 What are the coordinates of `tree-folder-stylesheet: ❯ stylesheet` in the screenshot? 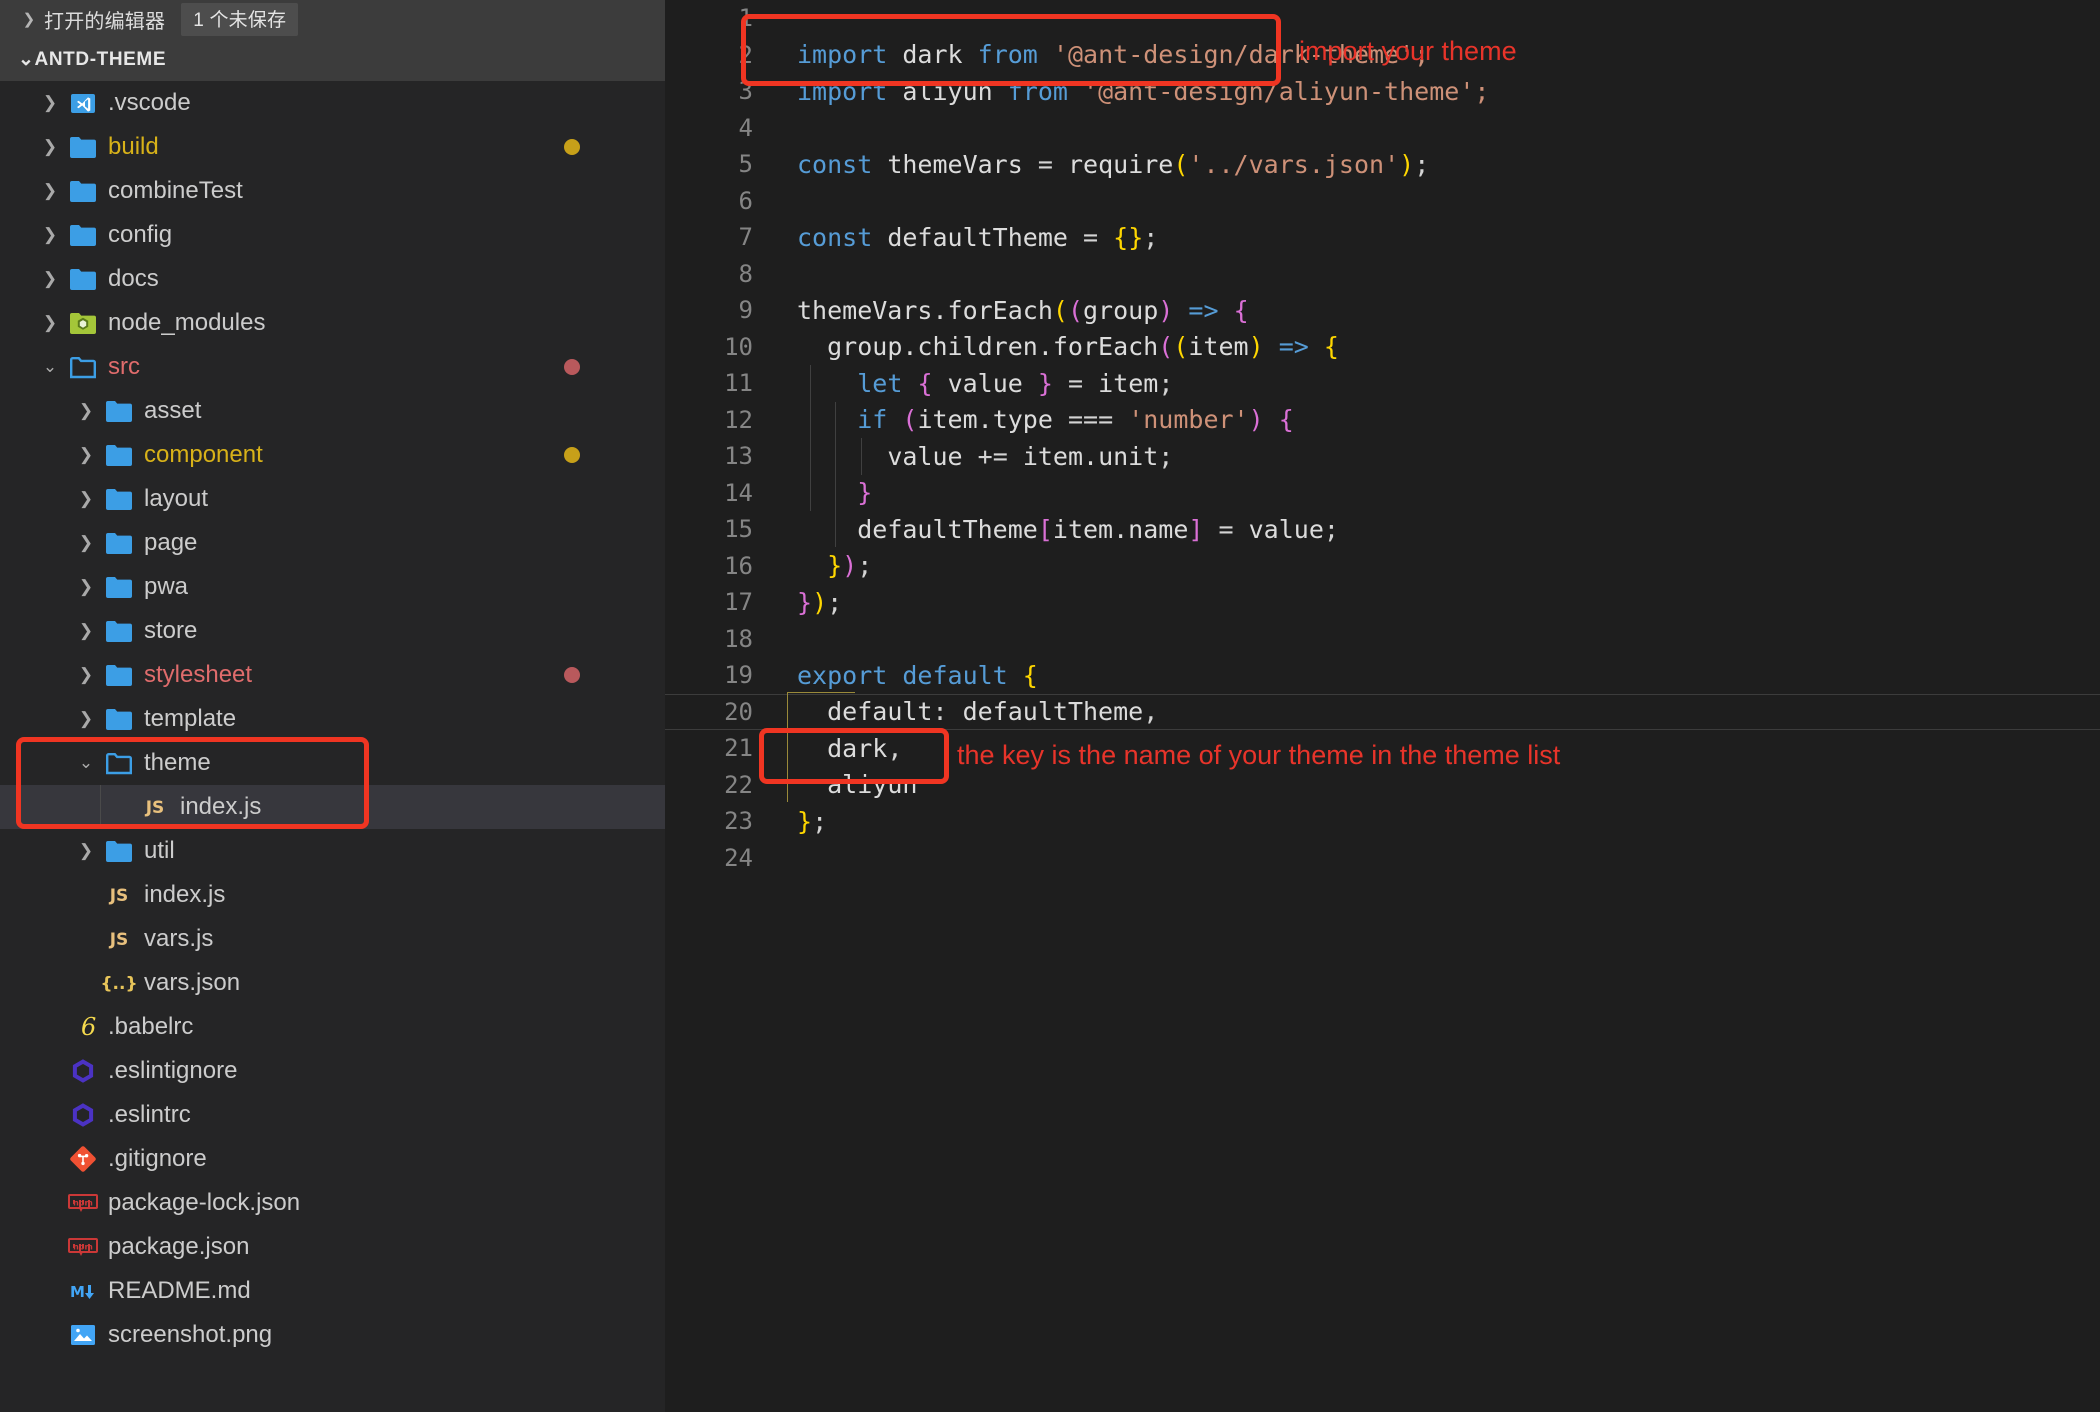 It's located at (332, 675).